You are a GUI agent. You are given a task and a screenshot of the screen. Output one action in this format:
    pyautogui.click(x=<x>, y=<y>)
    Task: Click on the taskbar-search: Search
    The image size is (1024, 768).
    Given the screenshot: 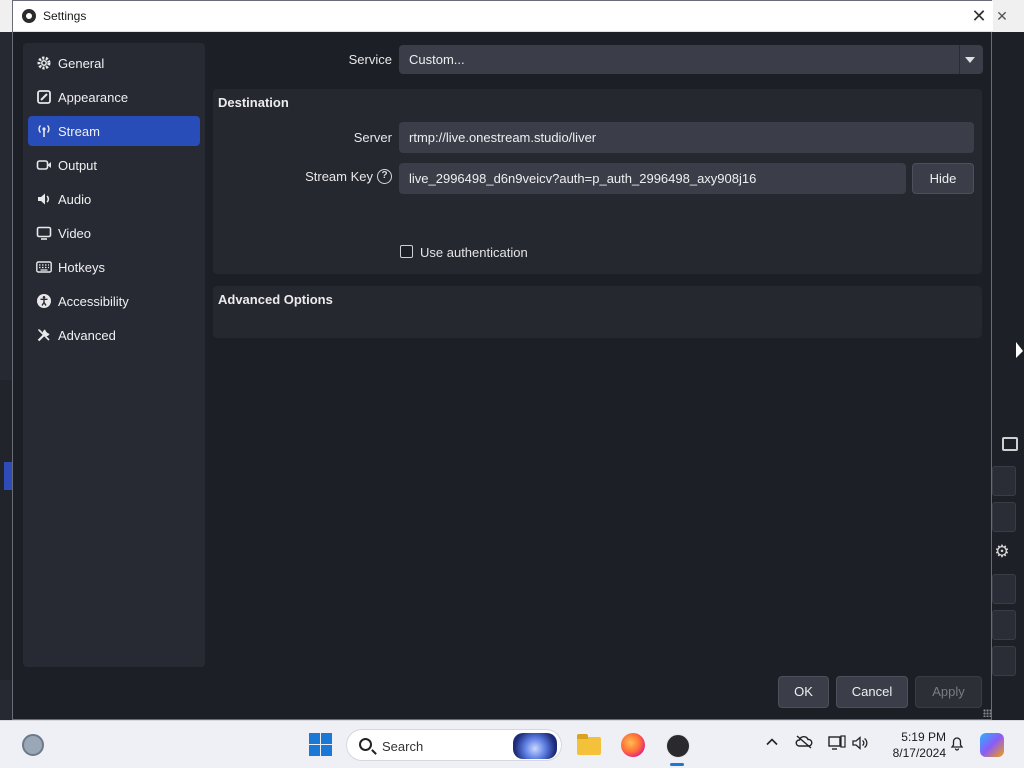 What is the action you would take?
    pyautogui.click(x=454, y=745)
    